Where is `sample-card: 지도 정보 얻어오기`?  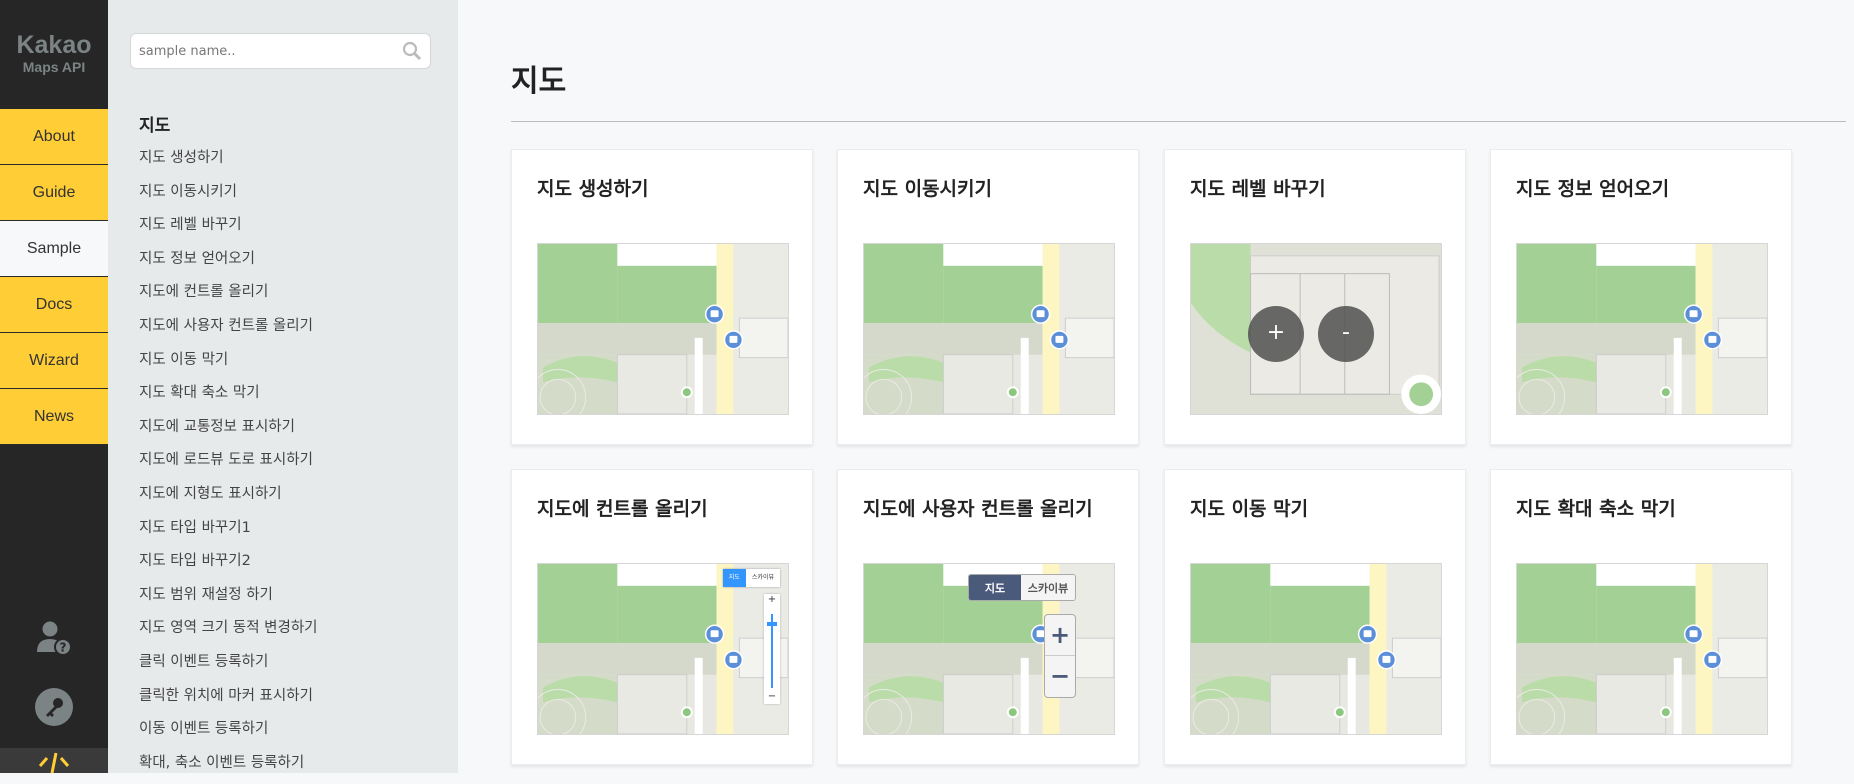 sample-card: 지도 정보 얻어오기 is located at coordinates (1641, 297).